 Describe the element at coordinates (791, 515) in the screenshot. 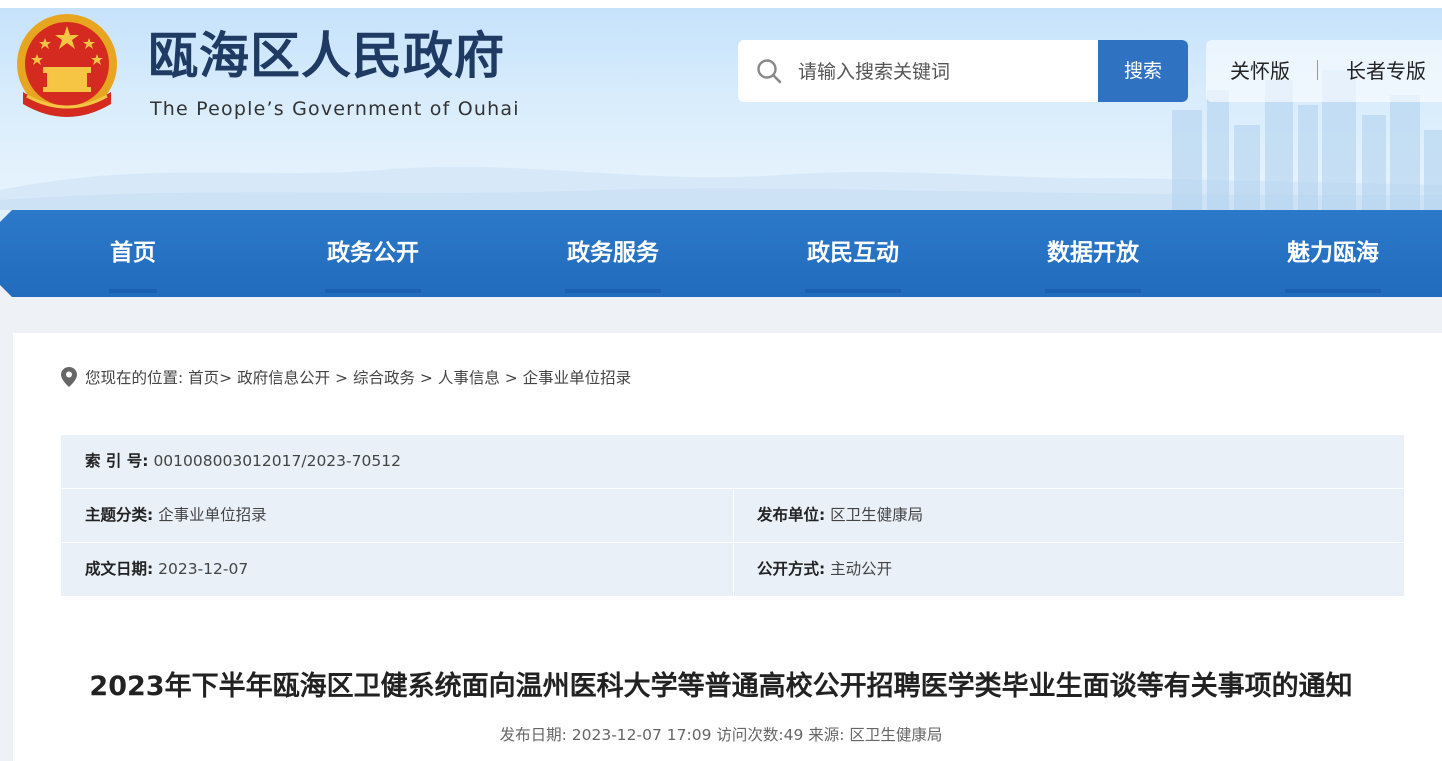

I see `publisher-label: 发布单位:` at that location.